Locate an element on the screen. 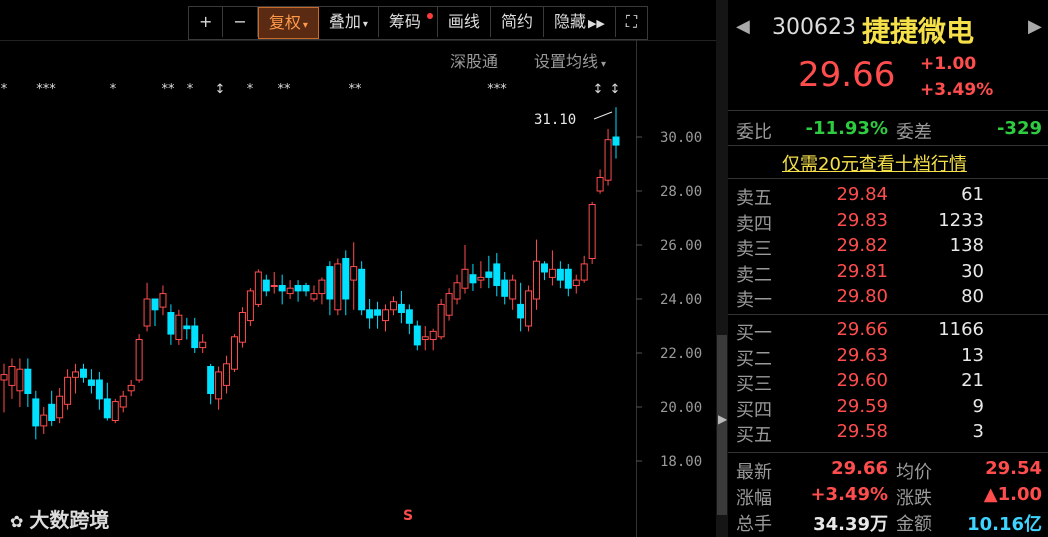  level10-promo-link: 仅需20元查看十档行情 is located at coordinates (874, 163).